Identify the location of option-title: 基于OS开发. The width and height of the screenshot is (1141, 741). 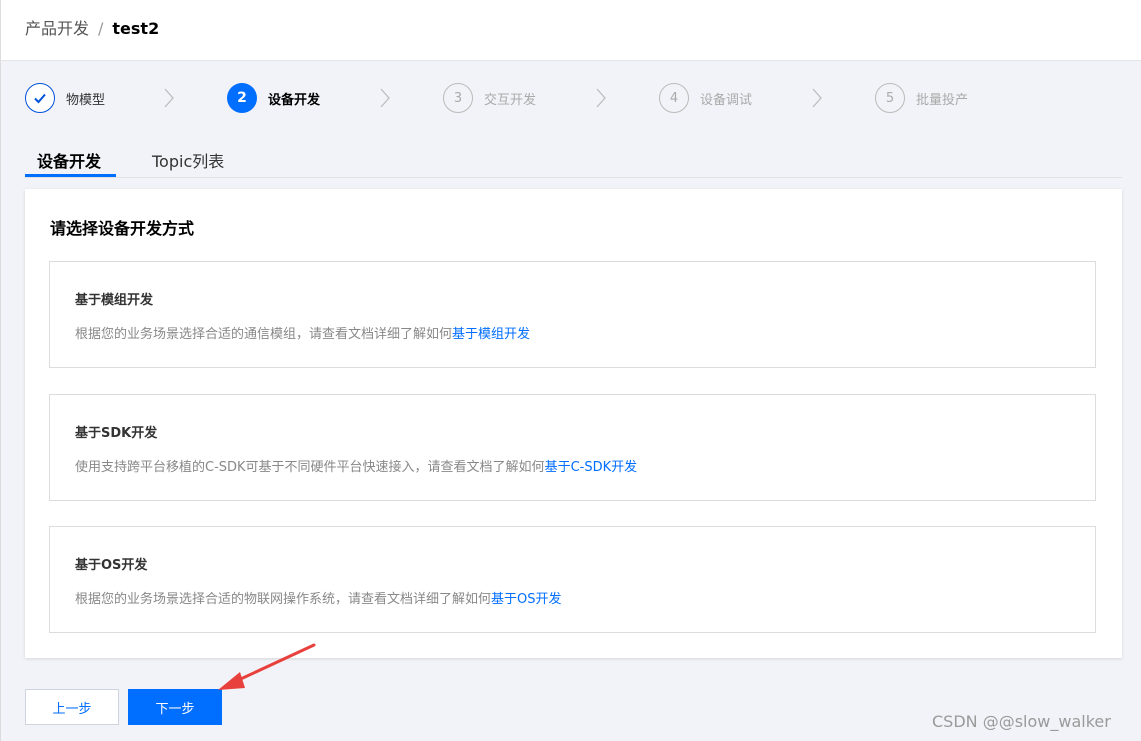
(111, 565).